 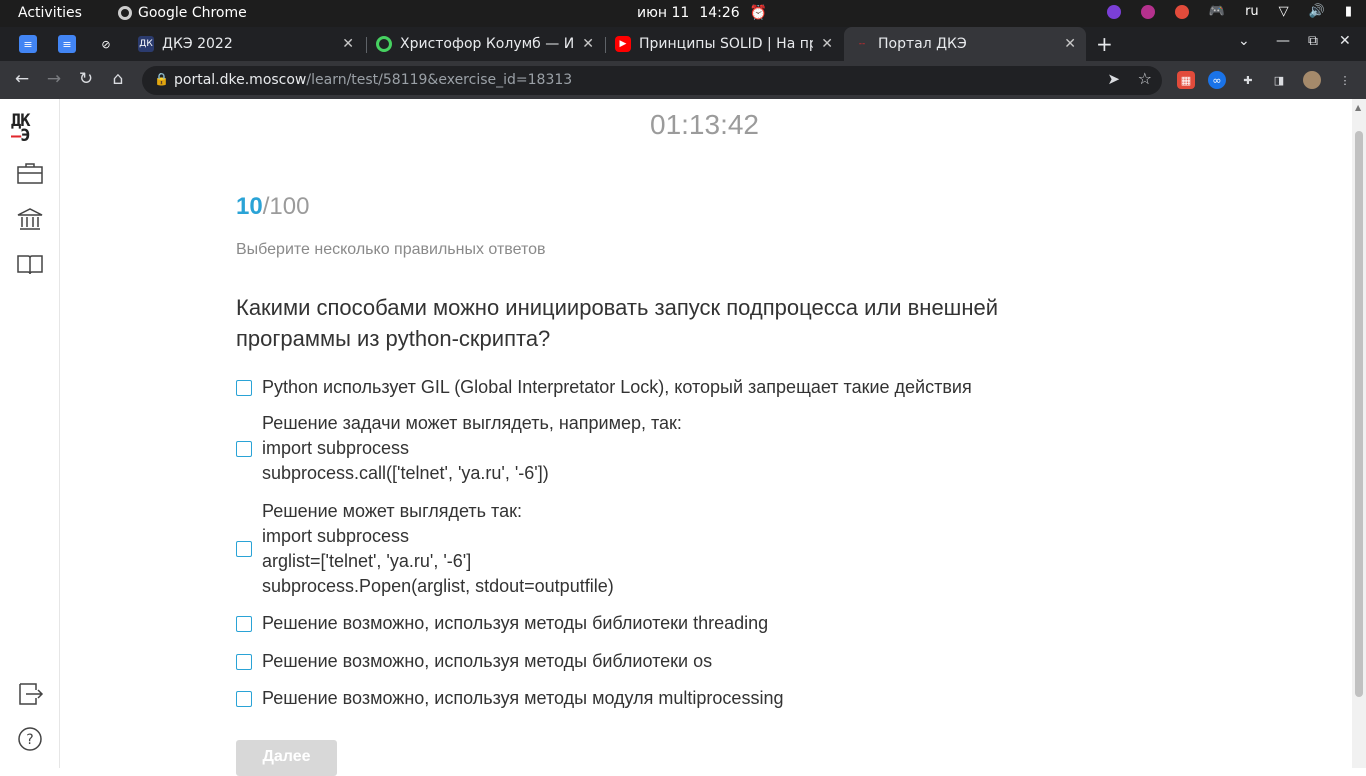 What do you see at coordinates (30, 433) in the screenshot?
I see `sidebar: ДК —Э ?` at bounding box center [30, 433].